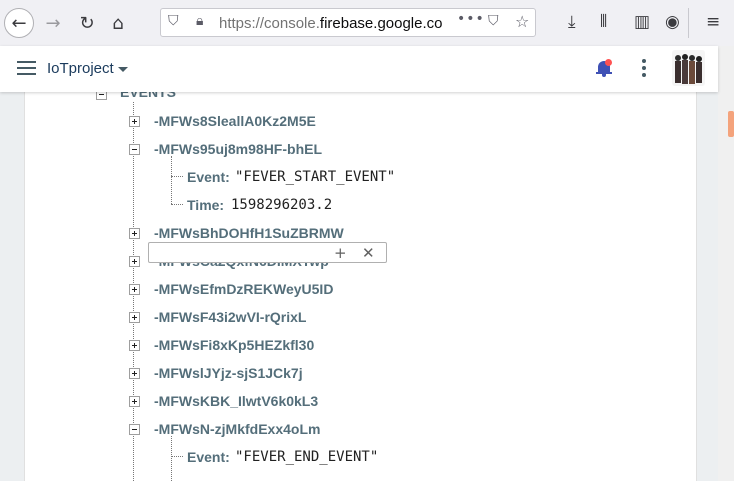  I want to click on project-selector: IoTproject, so click(80, 68).